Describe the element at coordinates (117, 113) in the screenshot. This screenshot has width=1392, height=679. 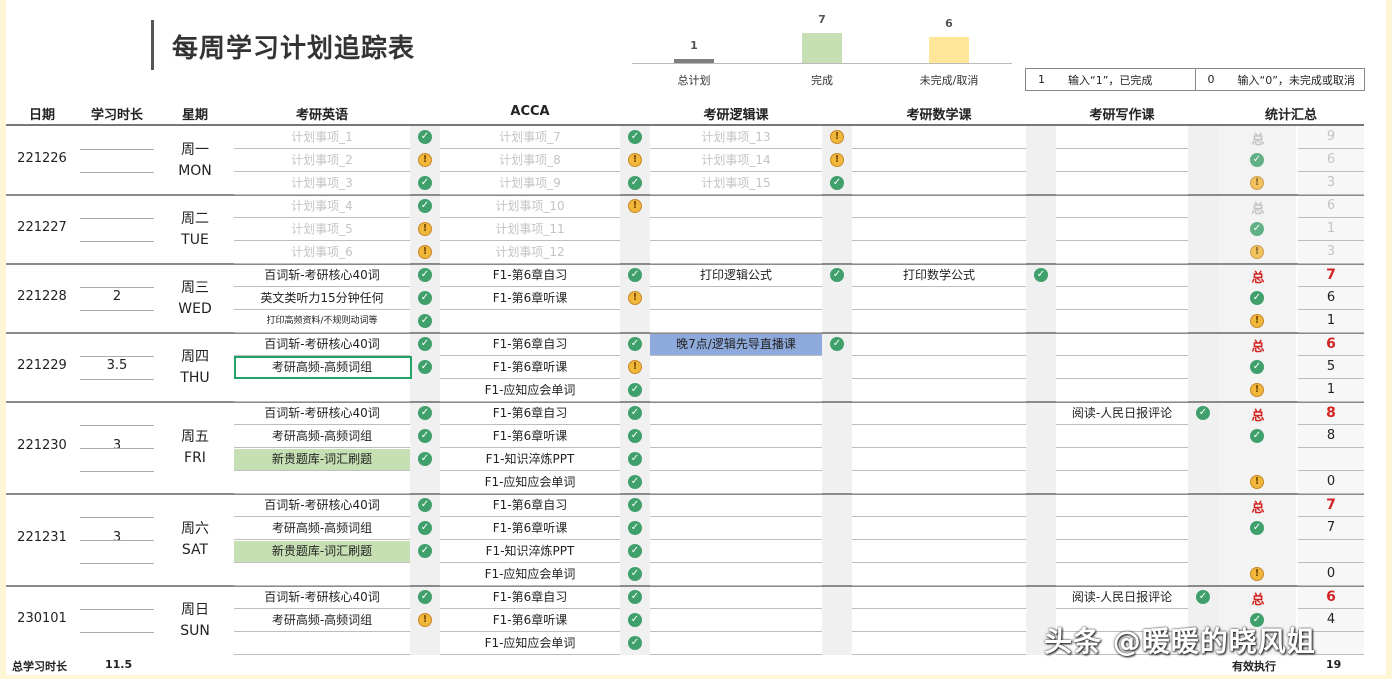
I see `header-duration: 学习时长` at that location.